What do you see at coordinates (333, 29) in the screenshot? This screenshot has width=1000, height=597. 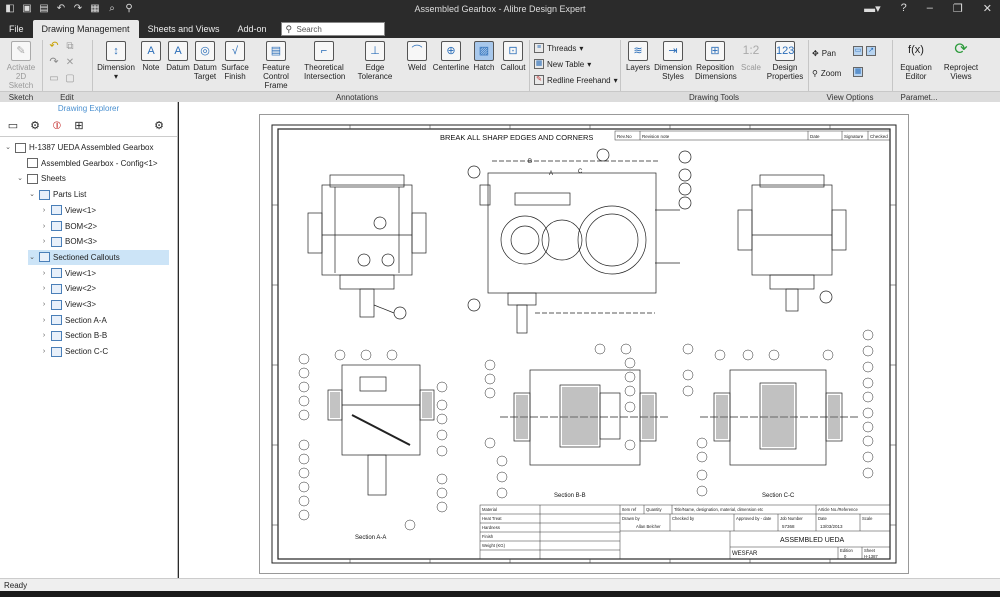 I see `search-input: ⚲ Search` at bounding box center [333, 29].